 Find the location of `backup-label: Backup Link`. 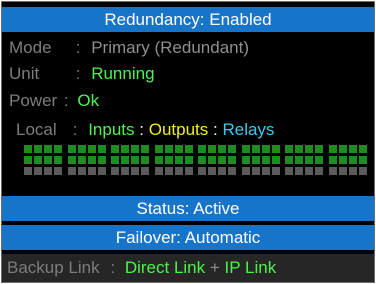

backup-label: Backup Link is located at coordinates (53, 267).